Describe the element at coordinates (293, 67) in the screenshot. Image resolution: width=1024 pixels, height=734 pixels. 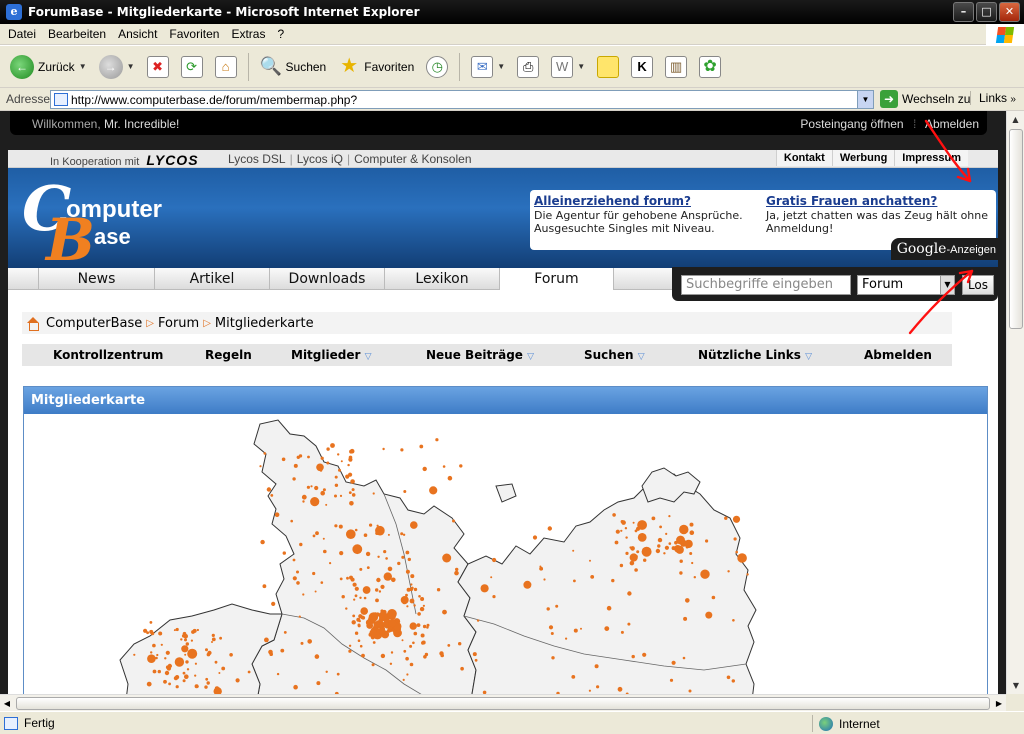
I see `search-button: 🔍 Suchen` at that location.